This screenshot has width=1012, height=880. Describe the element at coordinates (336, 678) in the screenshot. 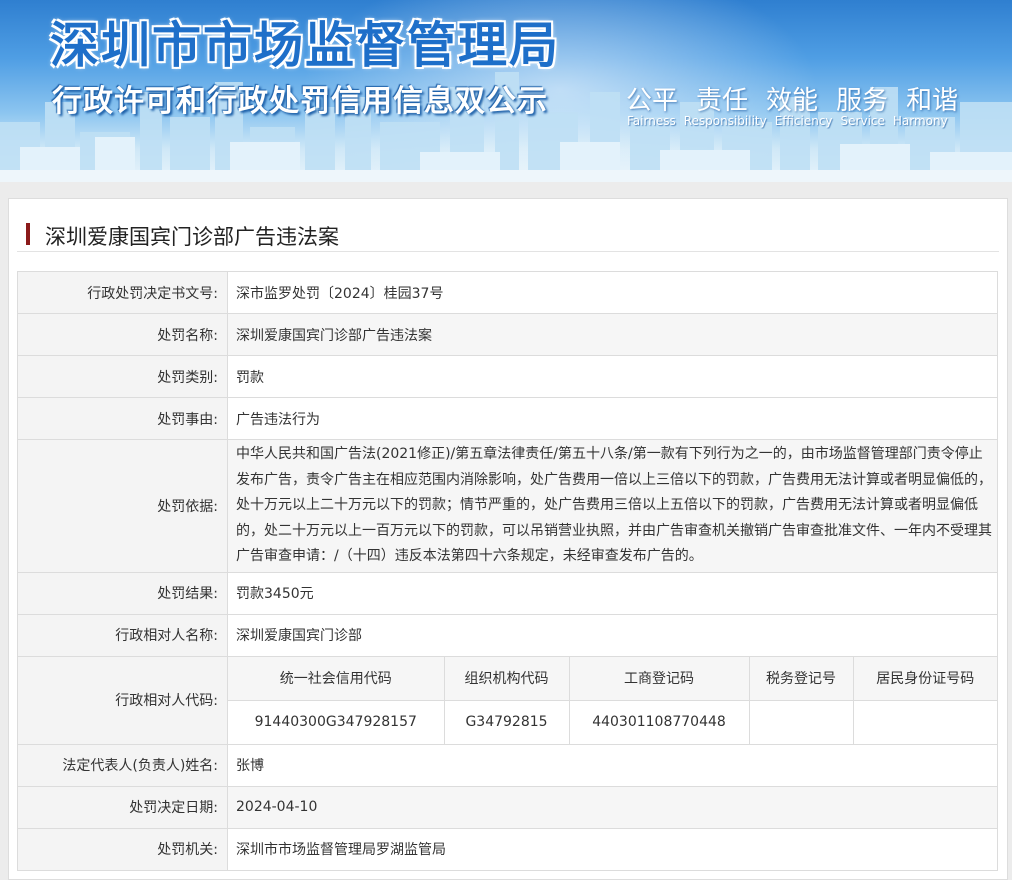

I see `code-header: 统一社会信用代码` at that location.